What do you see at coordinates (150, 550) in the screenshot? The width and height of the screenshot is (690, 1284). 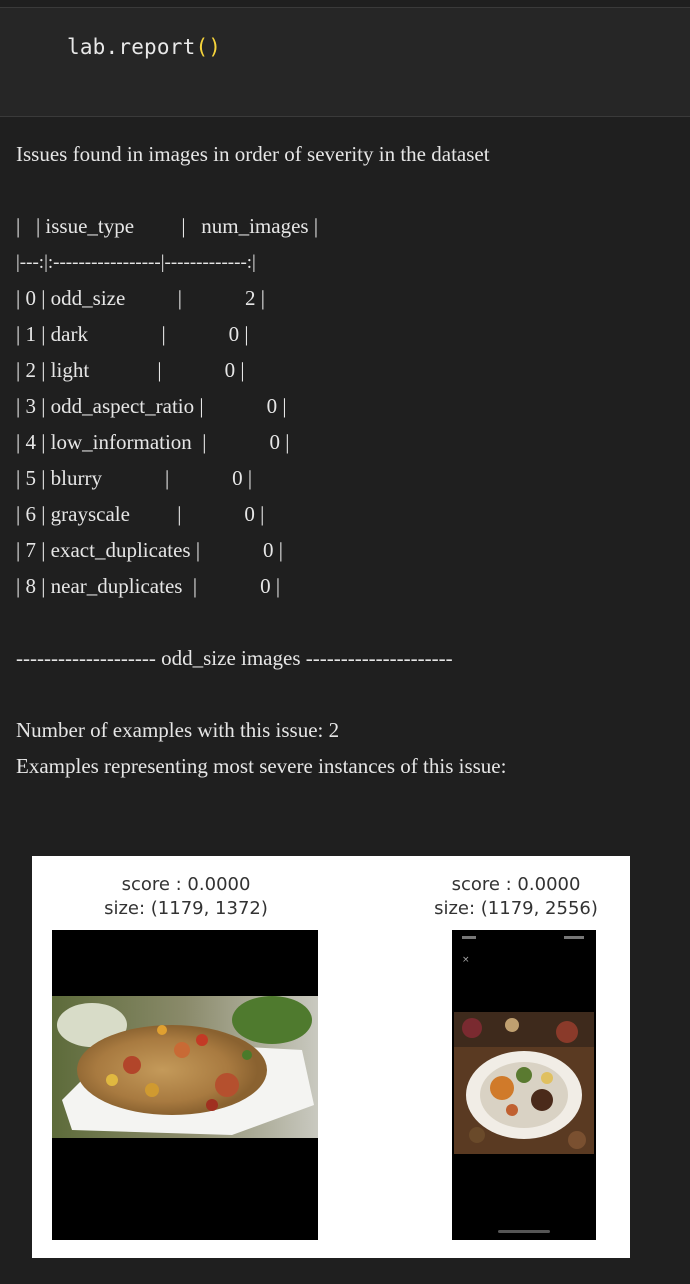 I see `table-row: | 7 | exact_duplicates | 0 |` at bounding box center [150, 550].